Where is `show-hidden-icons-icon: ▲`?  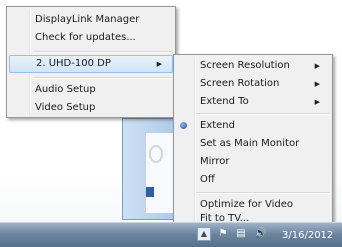 show-hidden-icons-icon: ▲ is located at coordinates (204, 234).